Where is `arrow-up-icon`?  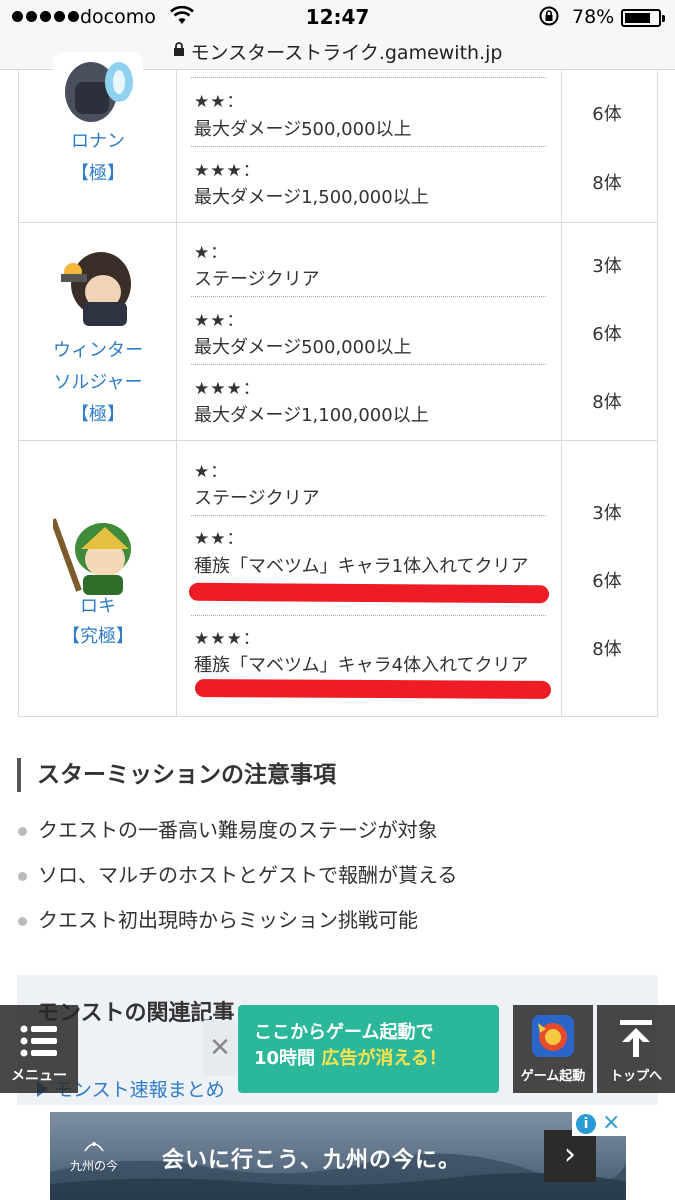
arrow-up-icon is located at coordinates (636, 1038).